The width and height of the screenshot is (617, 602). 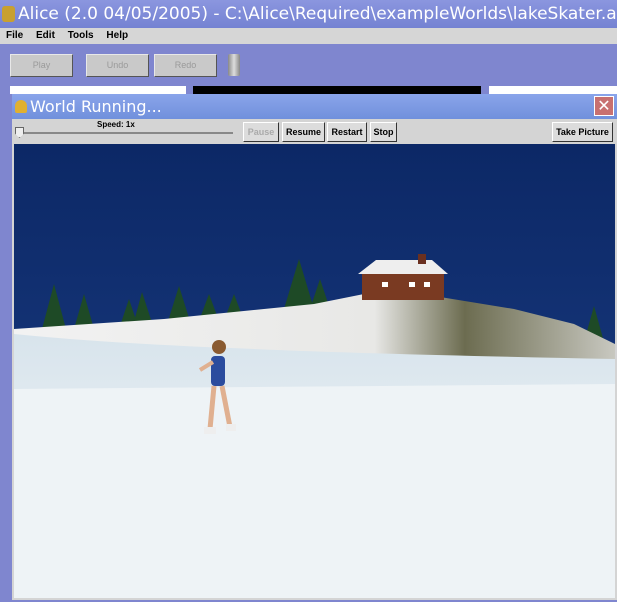 I want to click on restart-label: Restart, so click(x=347, y=132).